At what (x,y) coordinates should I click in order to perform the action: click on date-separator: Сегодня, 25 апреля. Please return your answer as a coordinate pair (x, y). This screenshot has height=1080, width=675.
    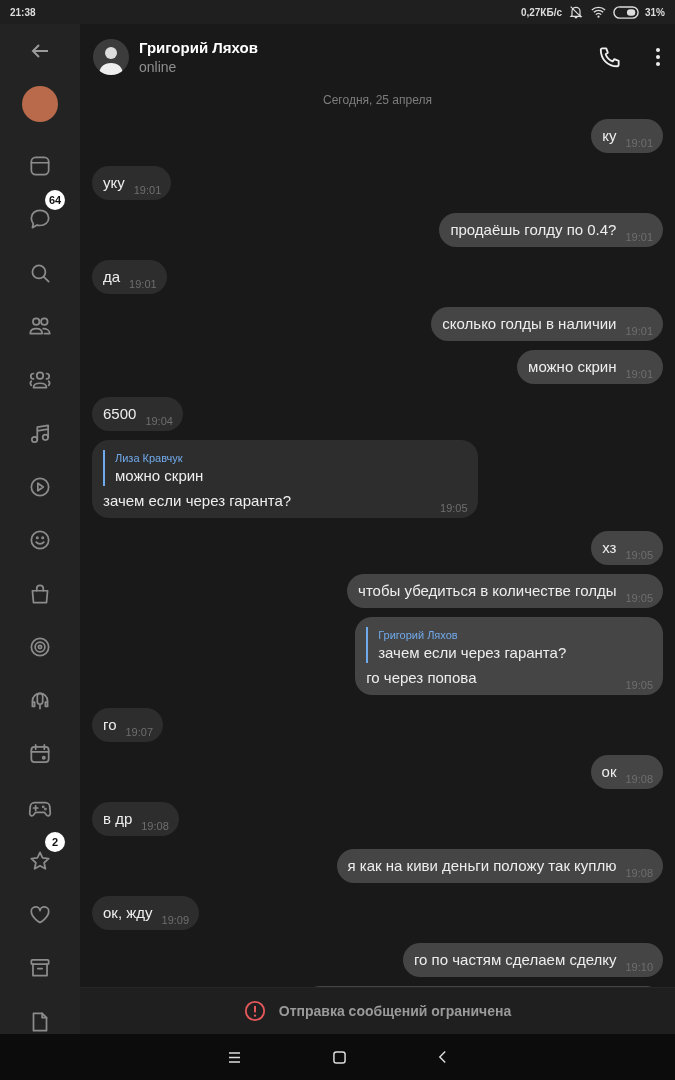
    Looking at the image, I should click on (377, 100).